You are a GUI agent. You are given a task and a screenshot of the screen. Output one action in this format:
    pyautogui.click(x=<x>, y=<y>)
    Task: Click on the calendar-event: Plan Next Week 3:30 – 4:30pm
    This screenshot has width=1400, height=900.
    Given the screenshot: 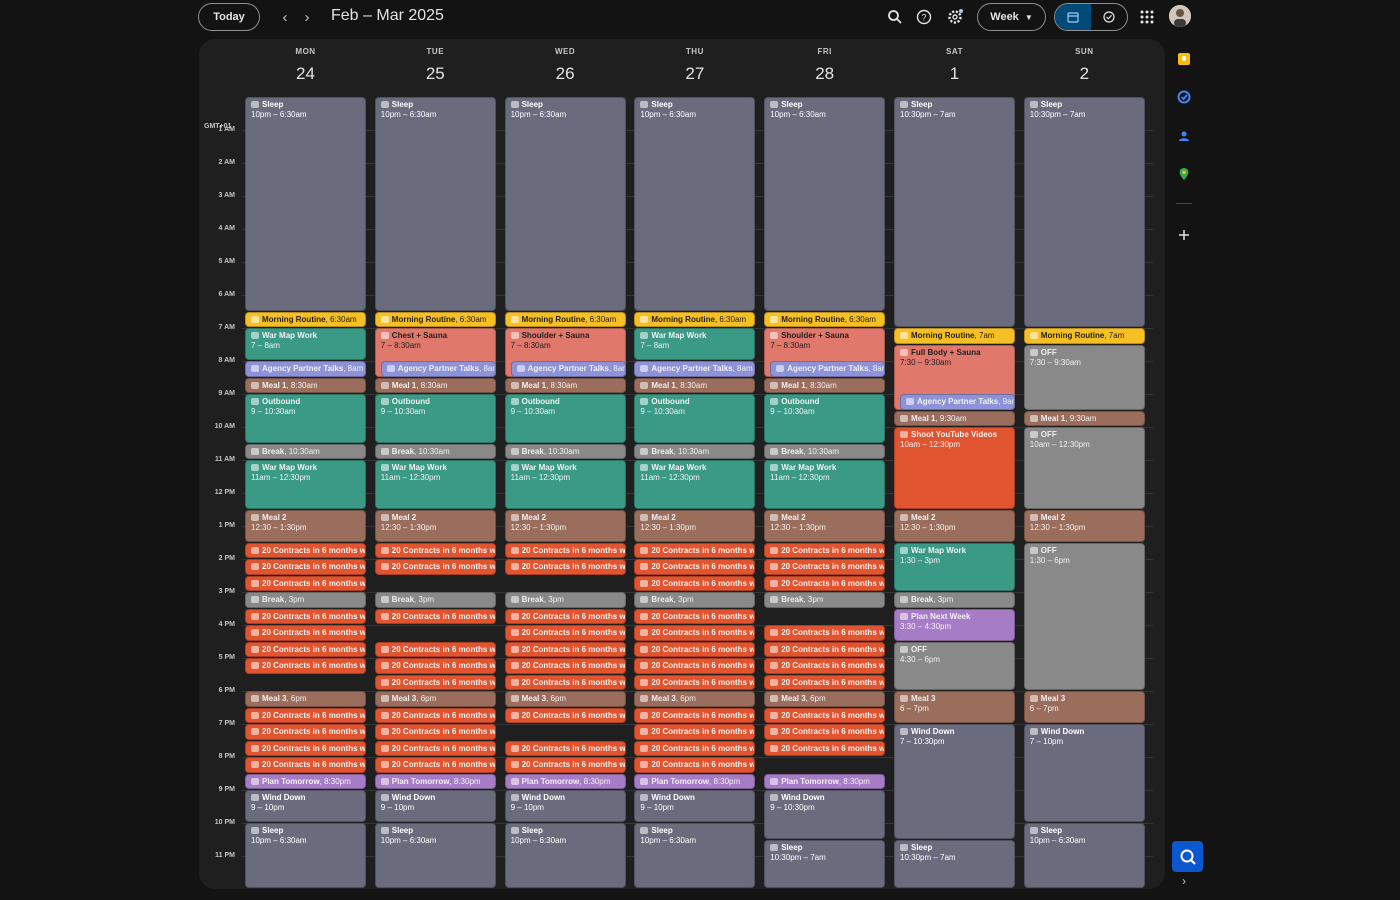 What is the action you would take?
    pyautogui.click(x=954, y=624)
    